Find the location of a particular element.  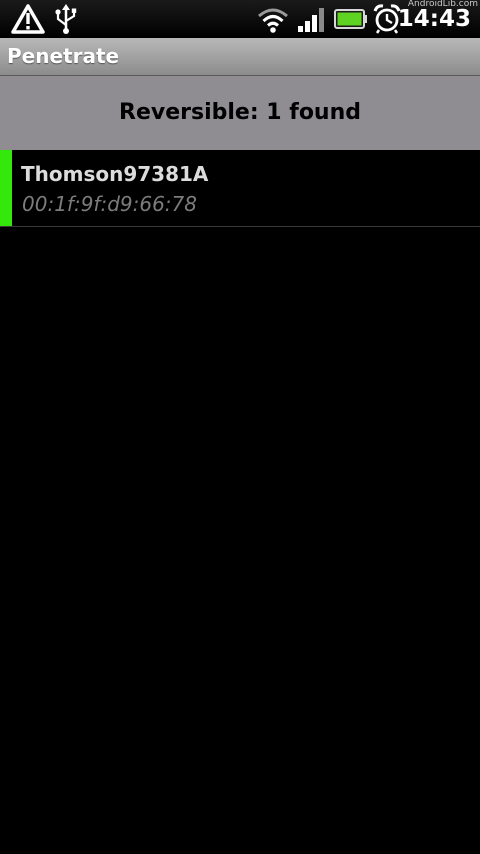

signal-icon is located at coordinates (311, 20).